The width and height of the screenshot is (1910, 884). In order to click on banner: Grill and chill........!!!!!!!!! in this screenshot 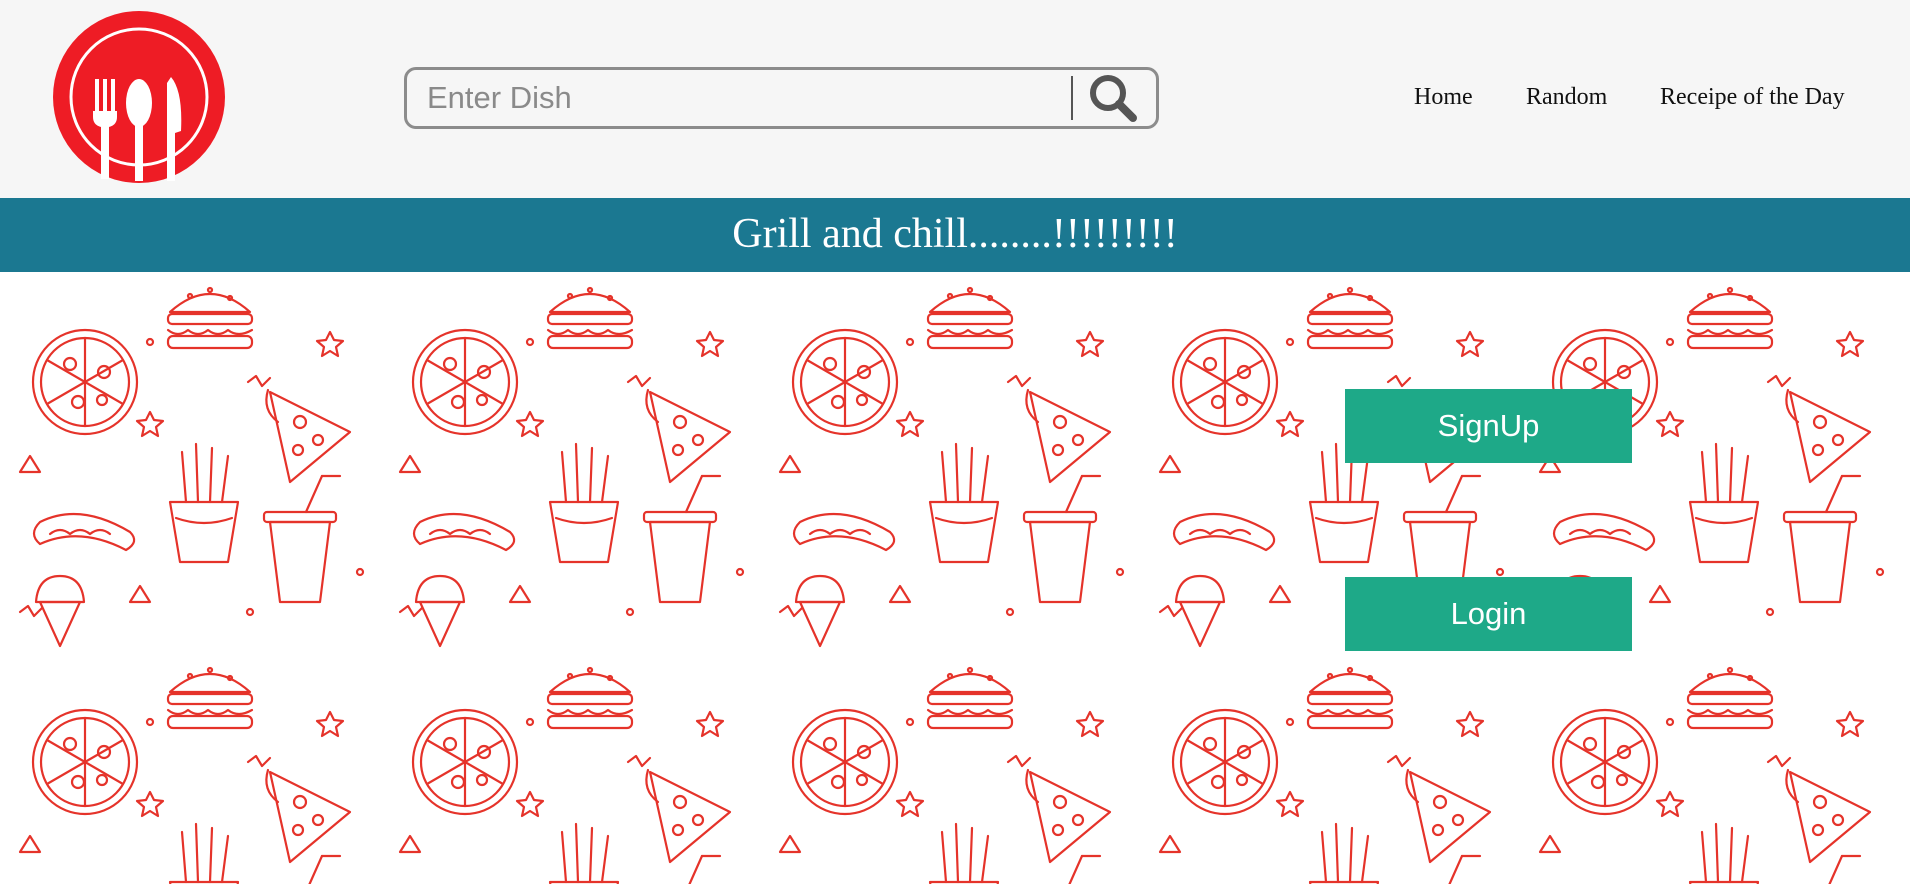, I will do `click(955, 235)`.